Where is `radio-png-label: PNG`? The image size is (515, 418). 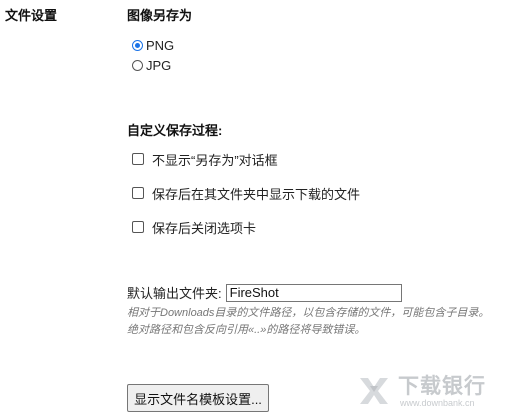 radio-png-label: PNG is located at coordinates (160, 45).